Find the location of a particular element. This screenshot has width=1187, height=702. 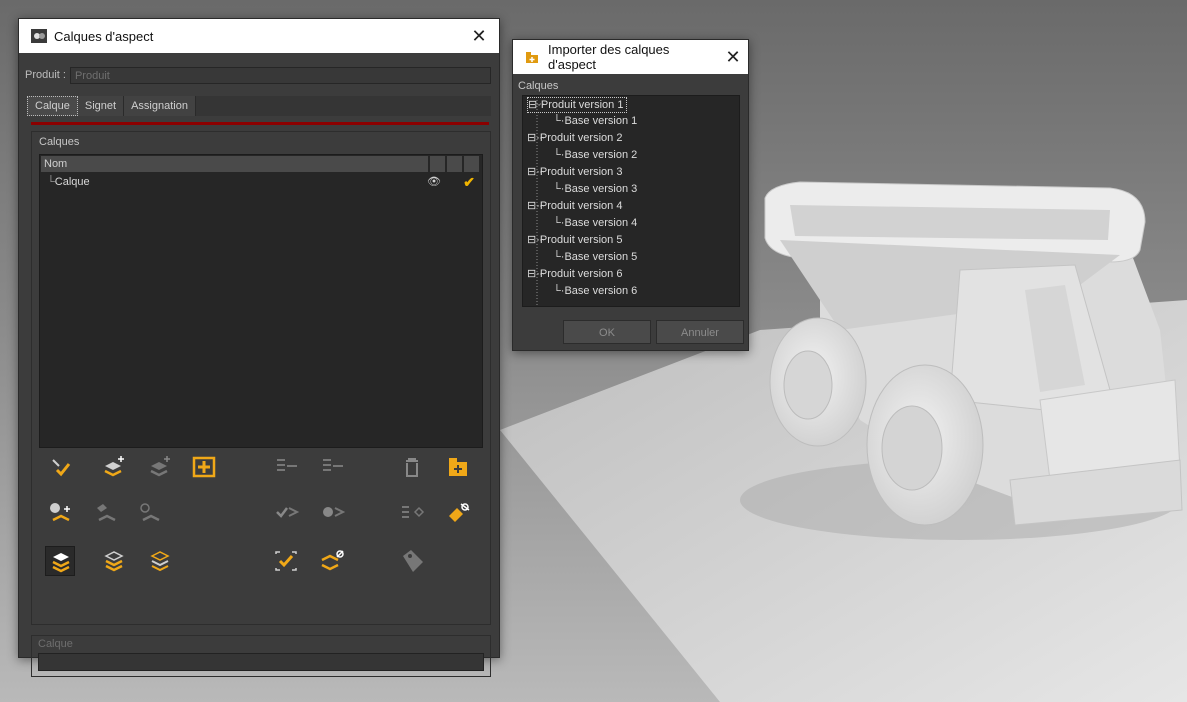

add-visibility-layer-button is located at coordinates (150, 513).